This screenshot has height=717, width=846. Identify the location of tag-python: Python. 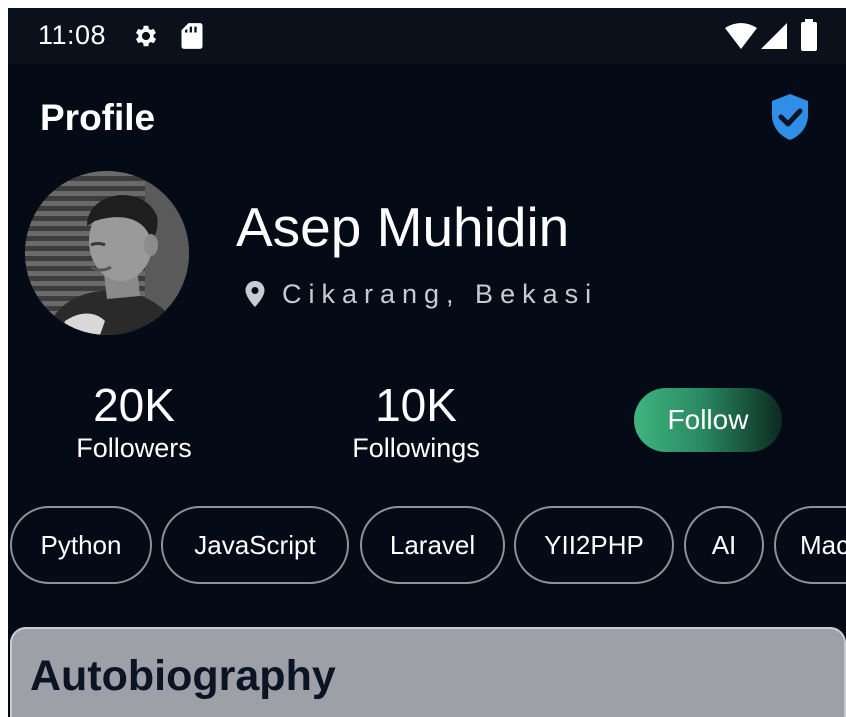
(81, 545).